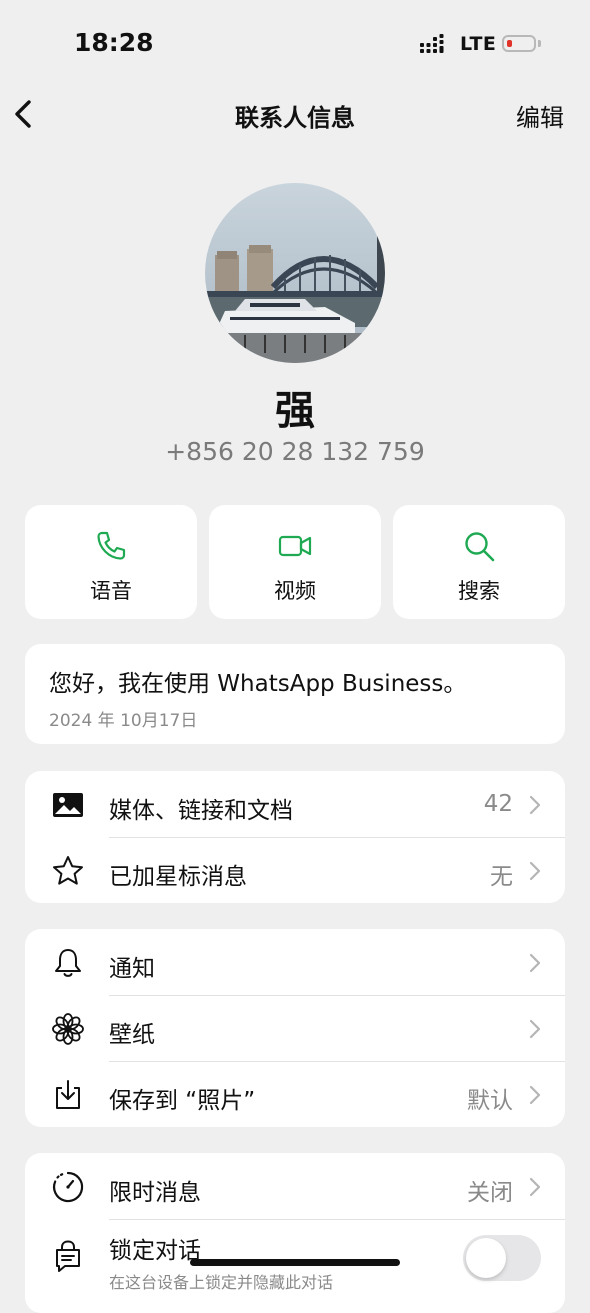  Describe the element at coordinates (295, 40) in the screenshot. I see `status-bar: 18:28 LTE` at that location.